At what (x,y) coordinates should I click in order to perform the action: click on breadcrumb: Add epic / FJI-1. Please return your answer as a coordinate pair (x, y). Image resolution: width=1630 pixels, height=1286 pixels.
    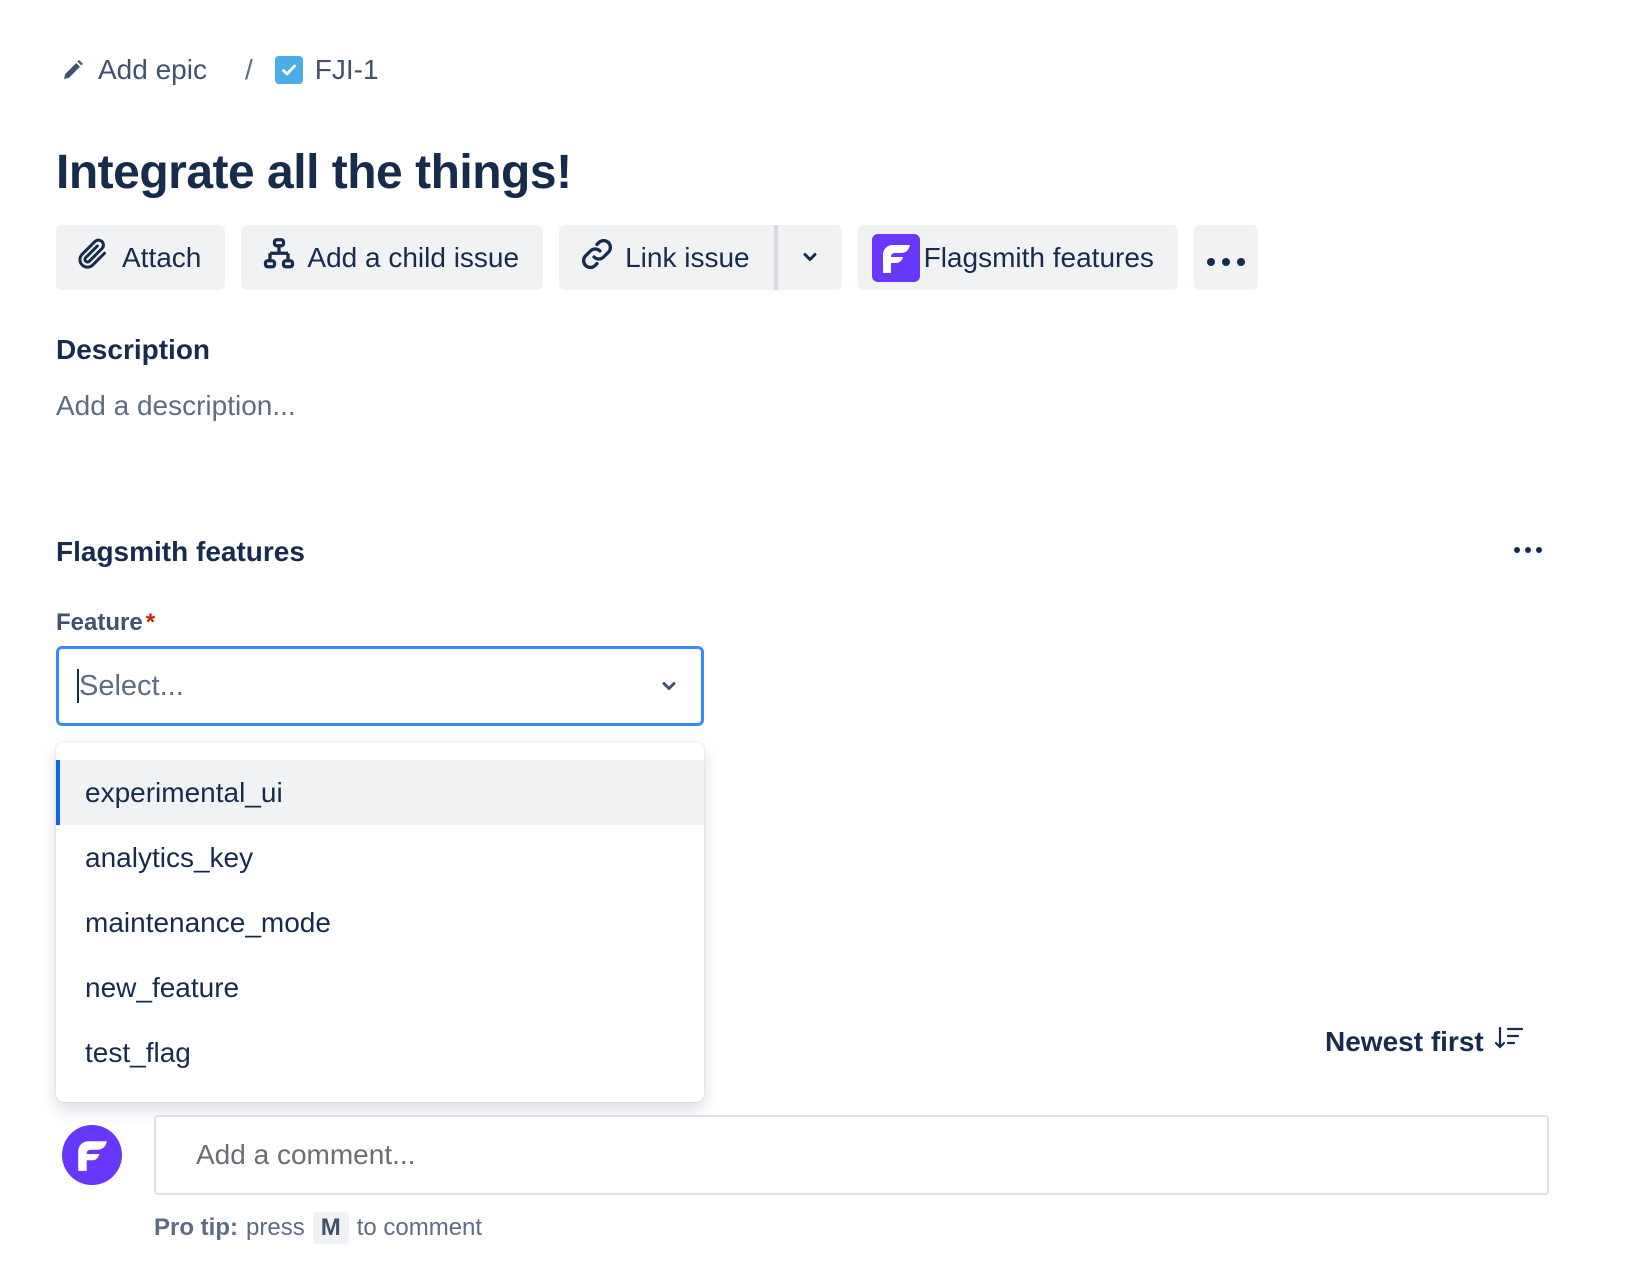
    Looking at the image, I should click on (219, 70).